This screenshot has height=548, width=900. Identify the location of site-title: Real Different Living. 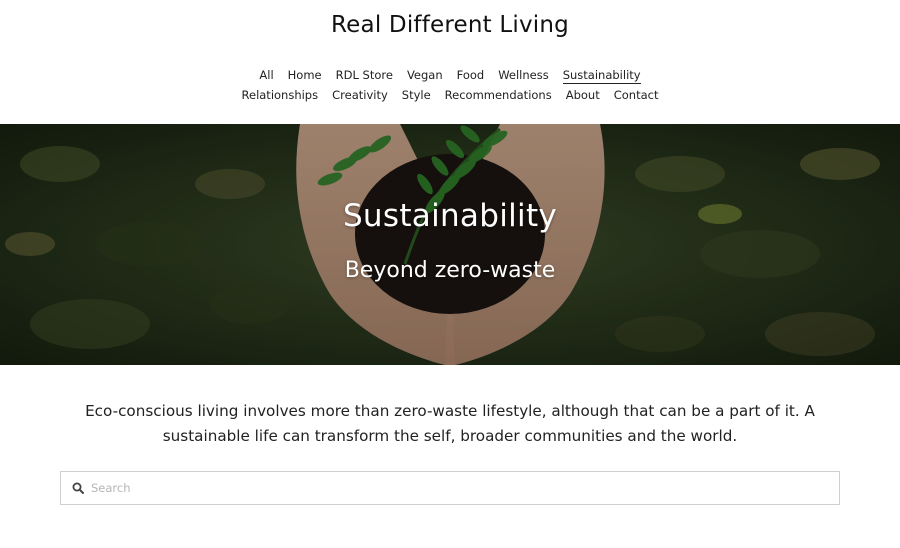
(450, 25).